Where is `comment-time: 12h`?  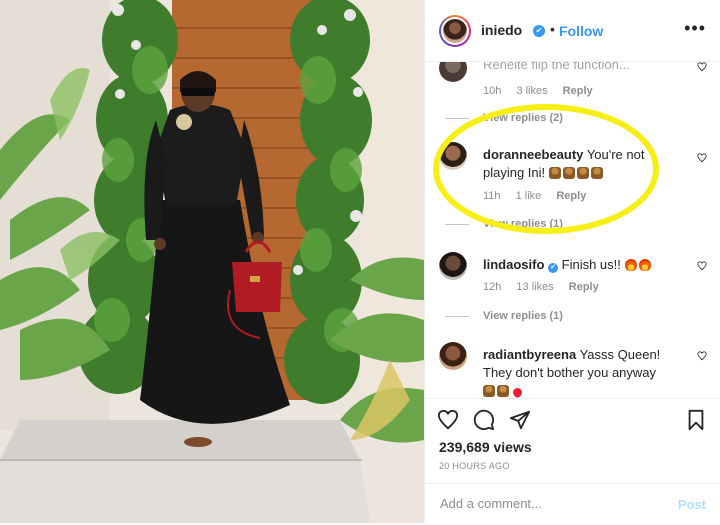
comment-time: 12h is located at coordinates (492, 287).